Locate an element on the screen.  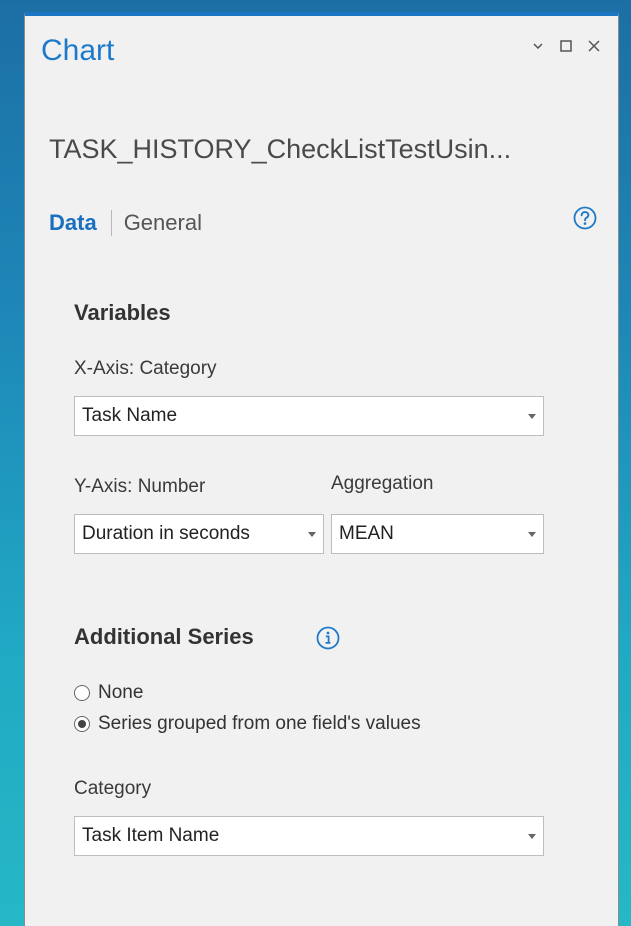
aggregation-value: MEAN is located at coordinates (366, 533).